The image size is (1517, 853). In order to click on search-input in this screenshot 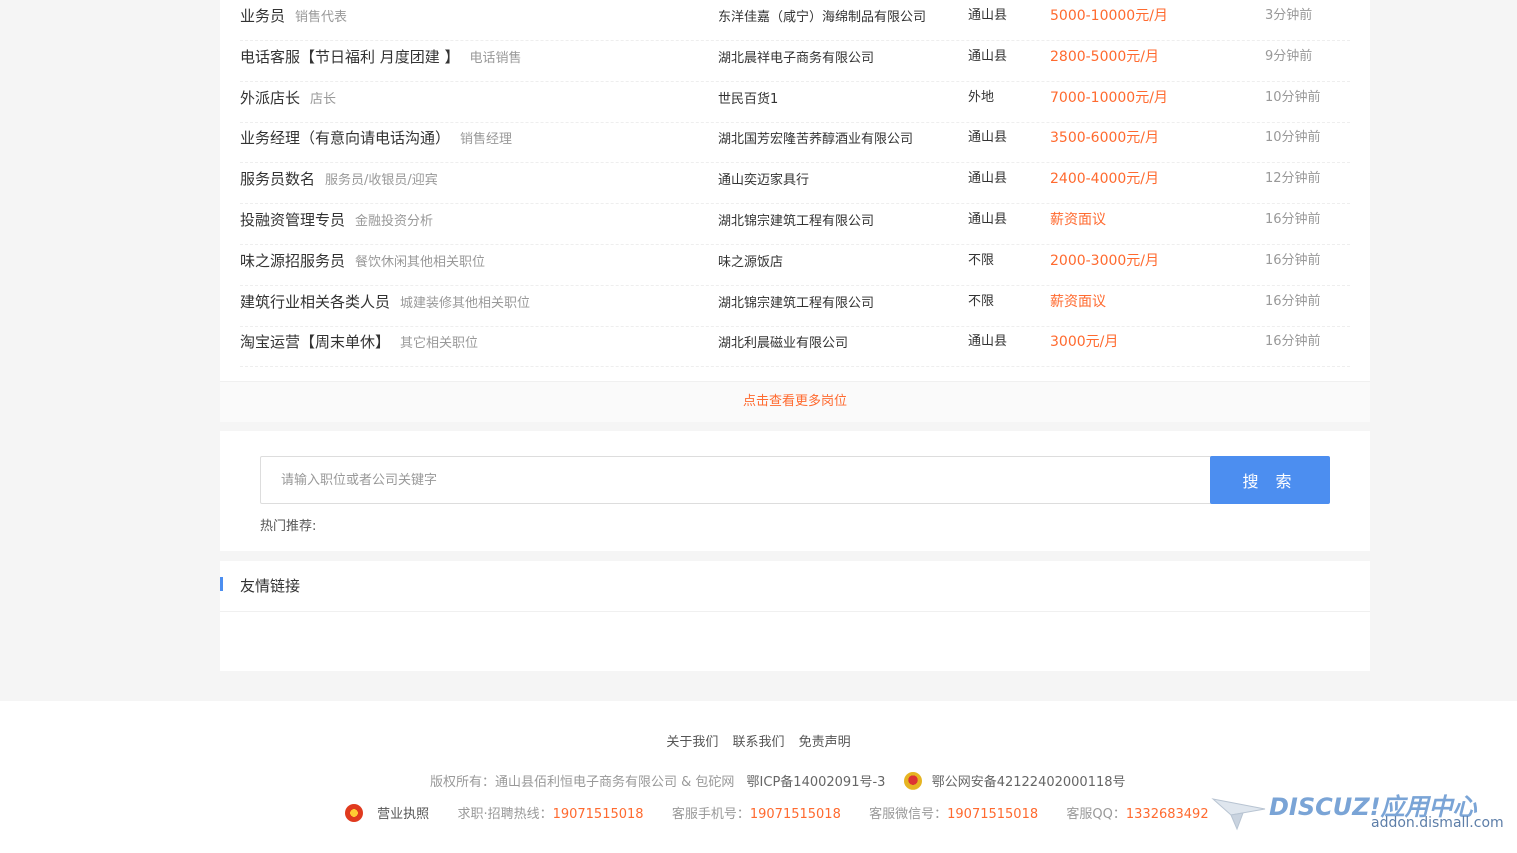, I will do `click(740, 480)`.